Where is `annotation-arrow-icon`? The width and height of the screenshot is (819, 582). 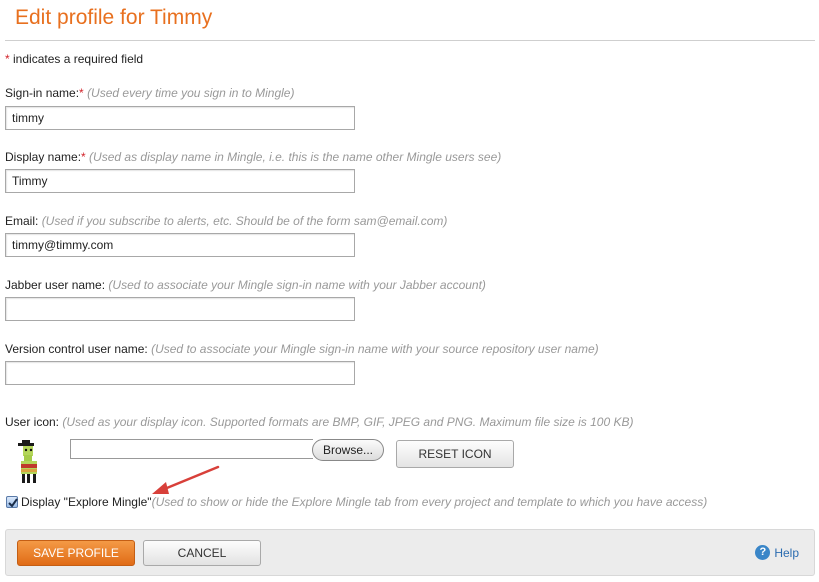
annotation-arrow-icon is located at coordinates (186, 479).